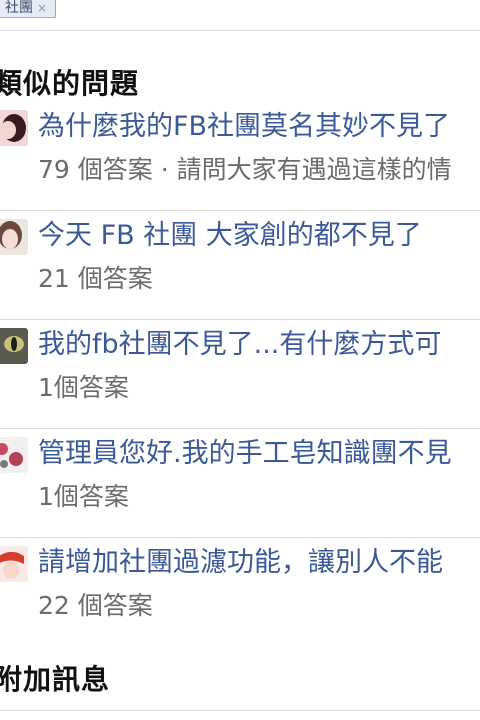  I want to click on similar-questions-heading: 類似的問題, so click(70, 83).